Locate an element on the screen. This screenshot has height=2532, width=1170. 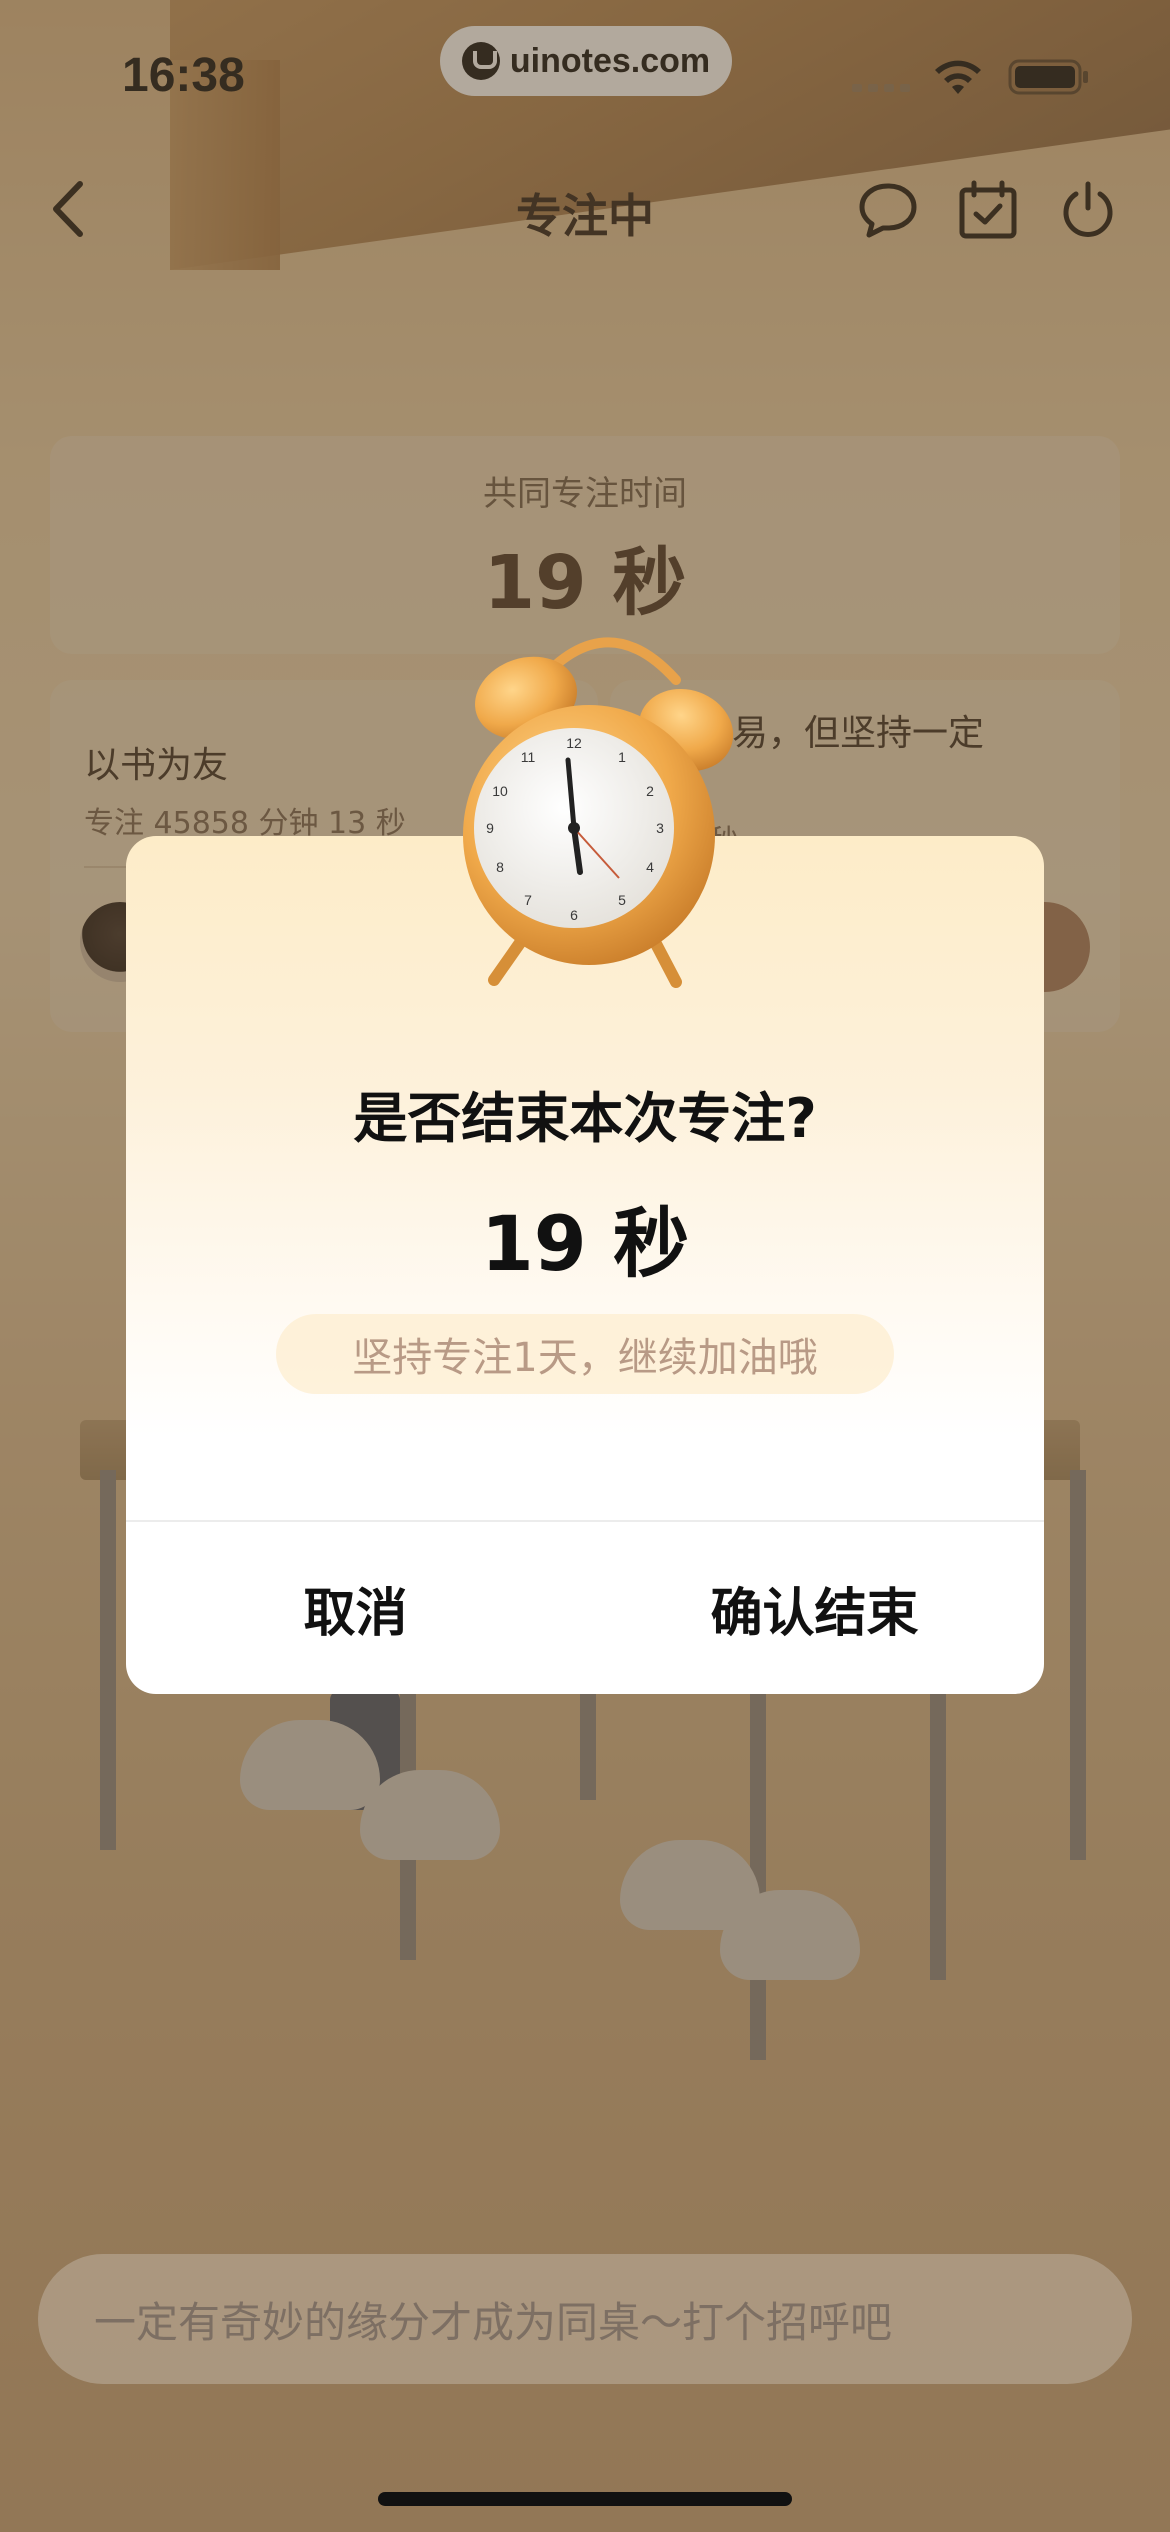
svg-text: 6 is located at coordinates (574, 915).